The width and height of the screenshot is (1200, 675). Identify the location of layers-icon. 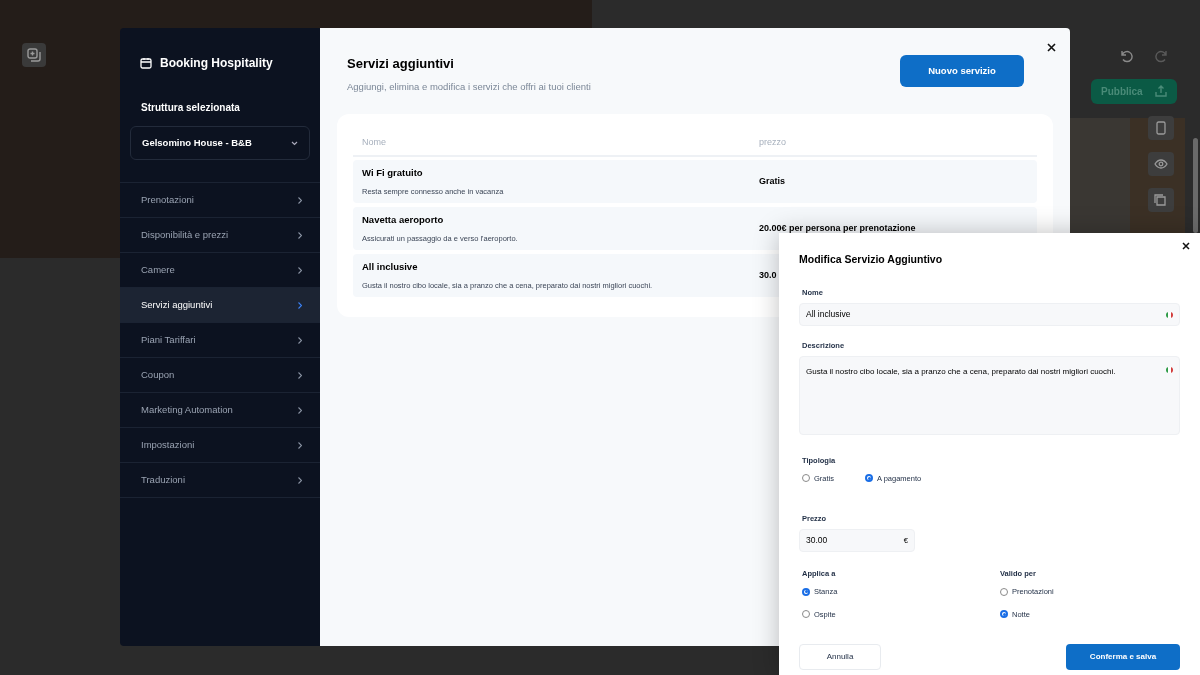
(1161, 200).